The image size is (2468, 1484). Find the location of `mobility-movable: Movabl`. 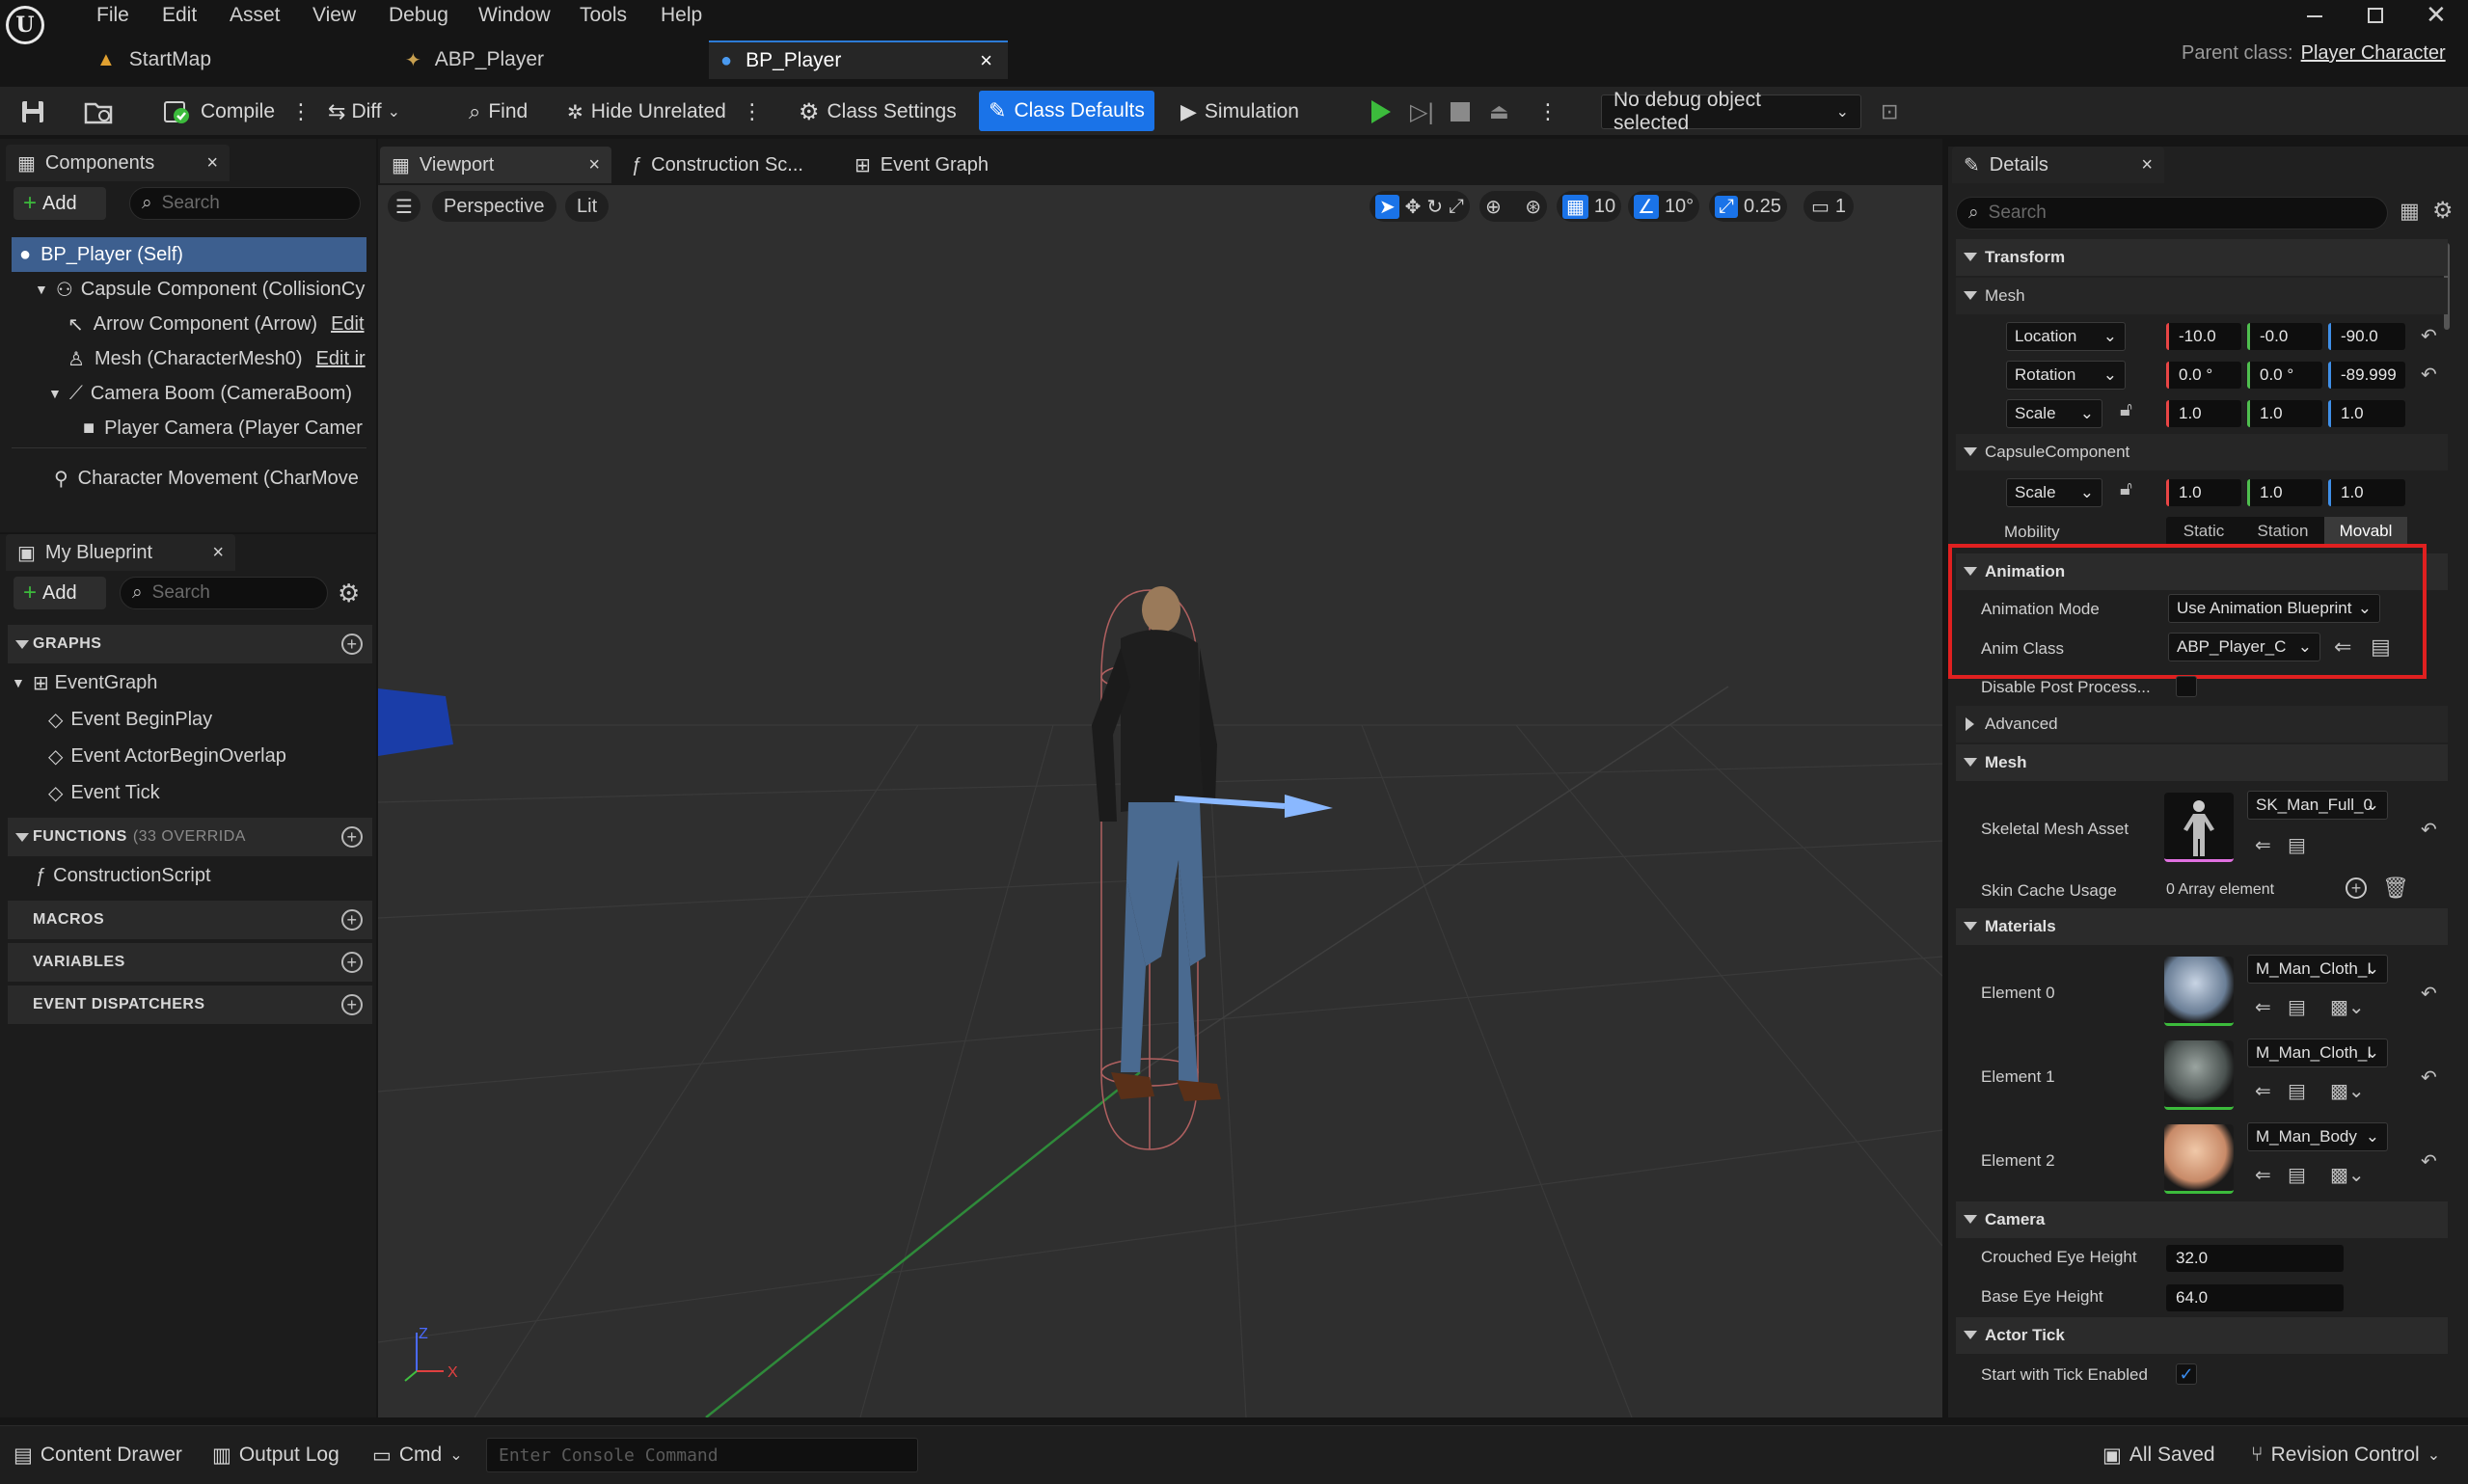

mobility-movable: Movabl is located at coordinates (2365, 531).